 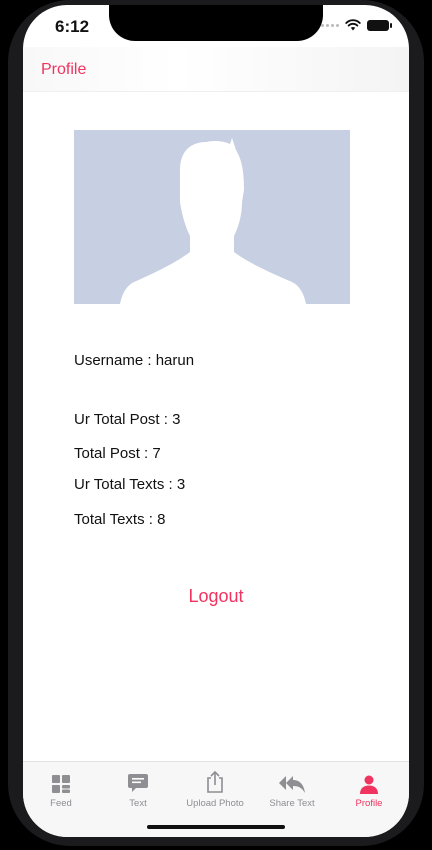 I want to click on username-label: Username : harun, so click(x=134, y=360).